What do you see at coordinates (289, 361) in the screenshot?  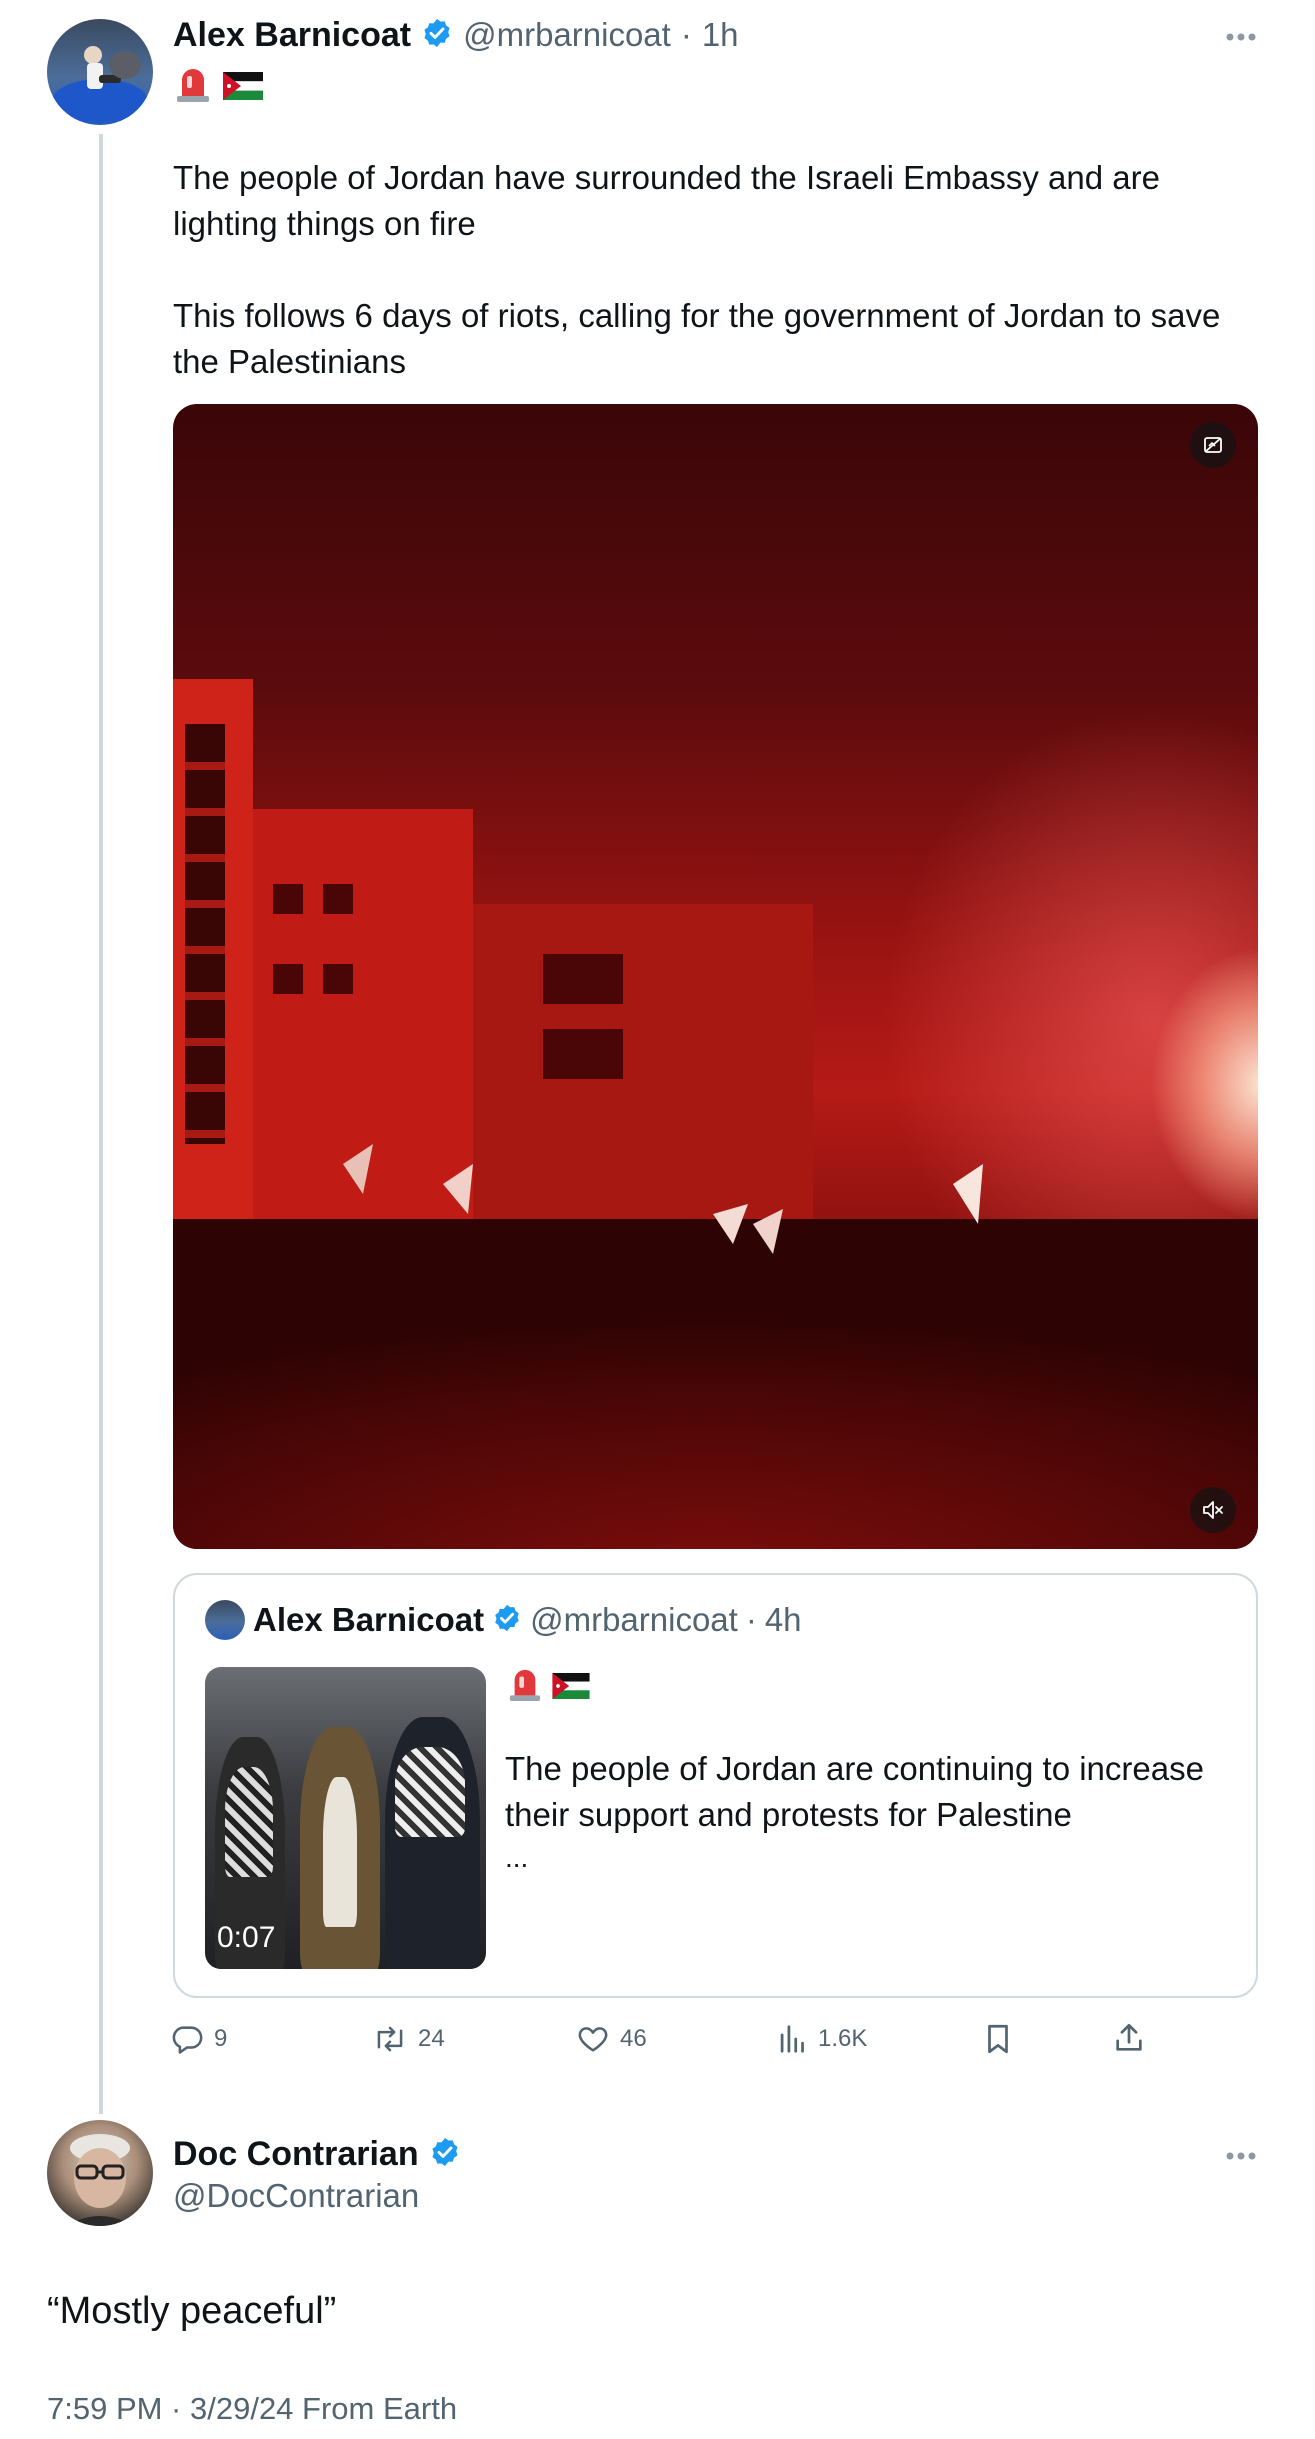 I see `tweet-text-line: the Palestinians` at bounding box center [289, 361].